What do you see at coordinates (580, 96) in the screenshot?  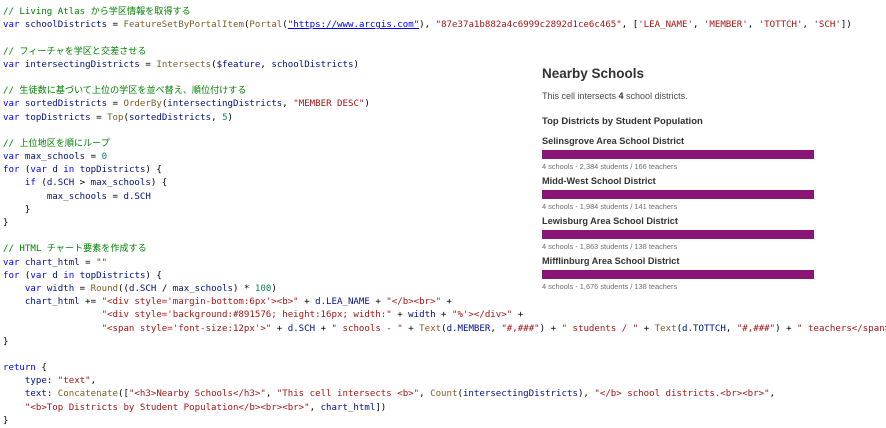 I see `intro-prefix: This cell intersects` at bounding box center [580, 96].